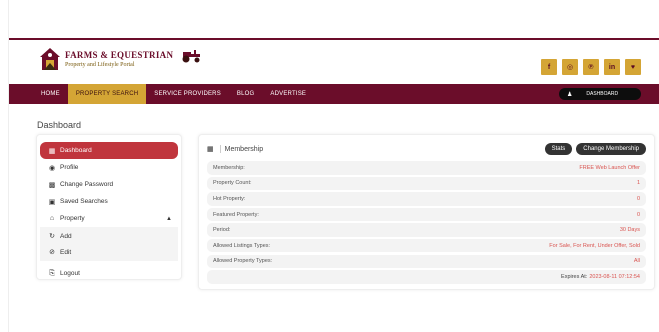 The image size is (659, 332). Describe the element at coordinates (191, 56) in the screenshot. I see `tractor-icon` at that location.